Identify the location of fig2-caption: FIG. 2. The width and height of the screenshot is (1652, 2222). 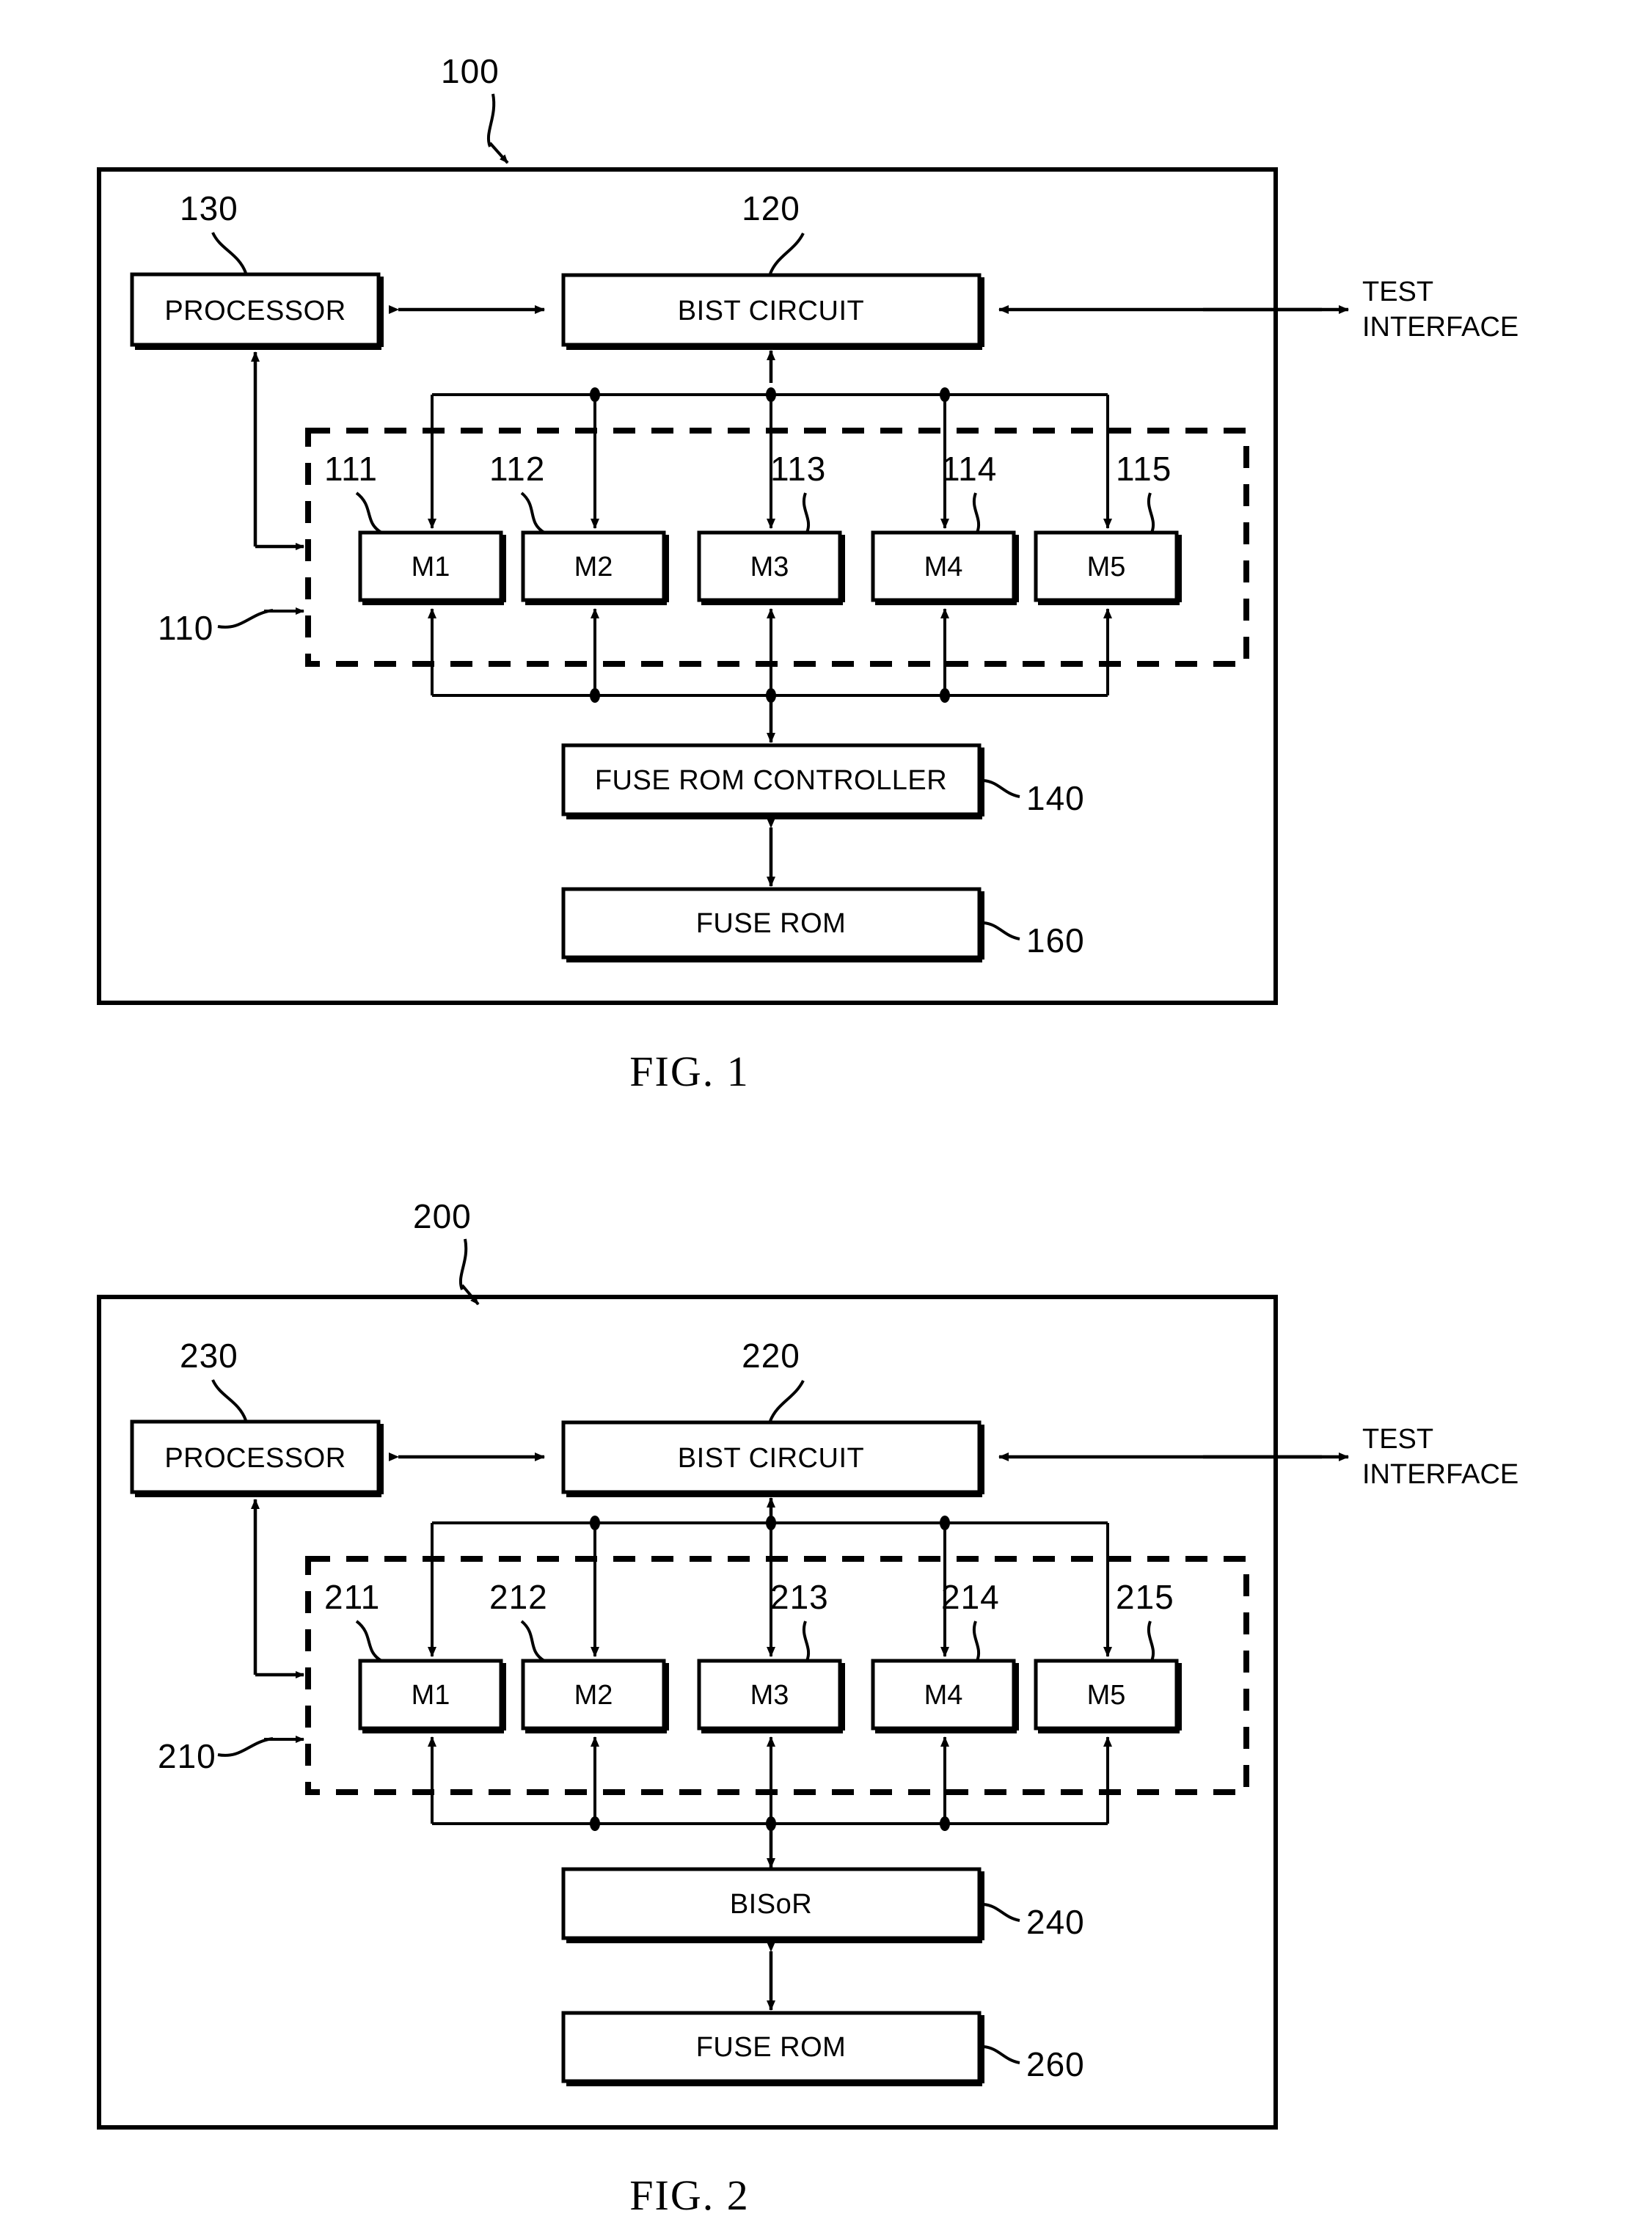
(689, 2195).